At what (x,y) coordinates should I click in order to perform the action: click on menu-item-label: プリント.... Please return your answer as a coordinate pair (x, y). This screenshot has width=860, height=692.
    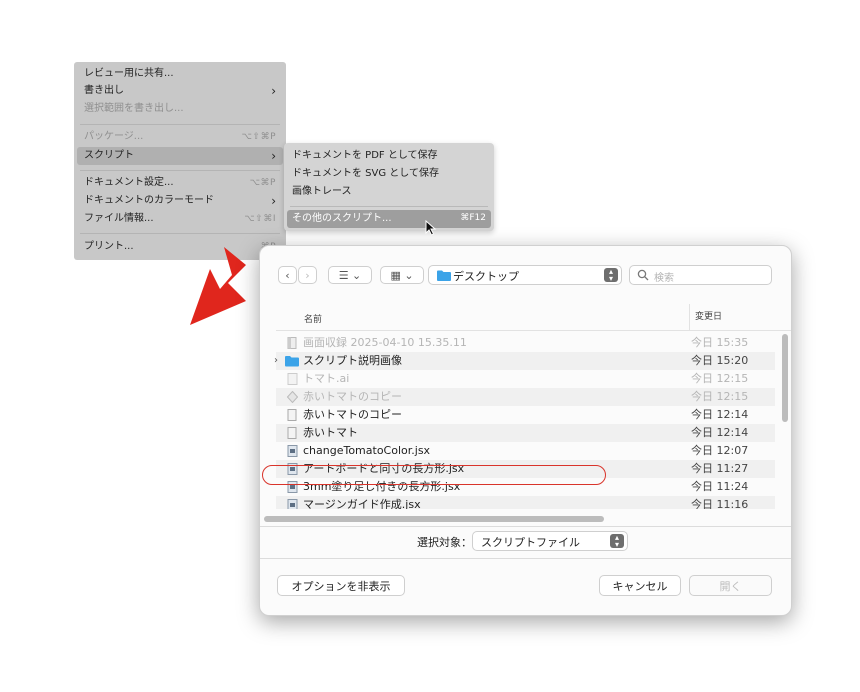
    Looking at the image, I should click on (109, 246).